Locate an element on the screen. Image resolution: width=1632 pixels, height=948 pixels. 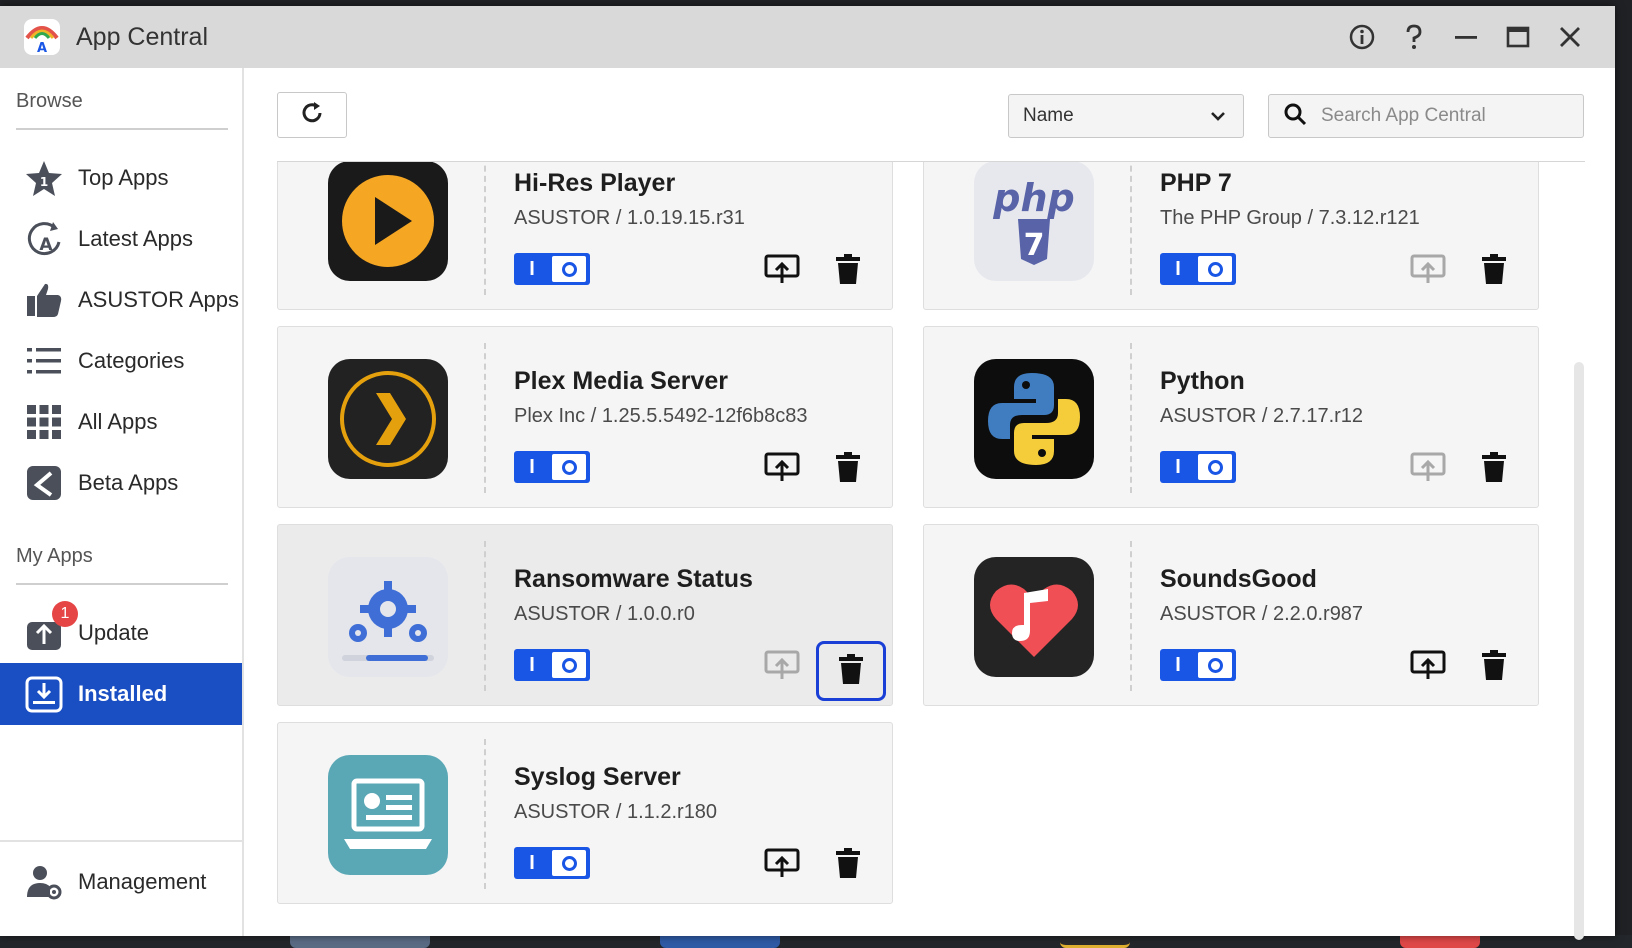
sidebar-item-top-apps: 1 Top Apps is located at coordinates (121, 178).